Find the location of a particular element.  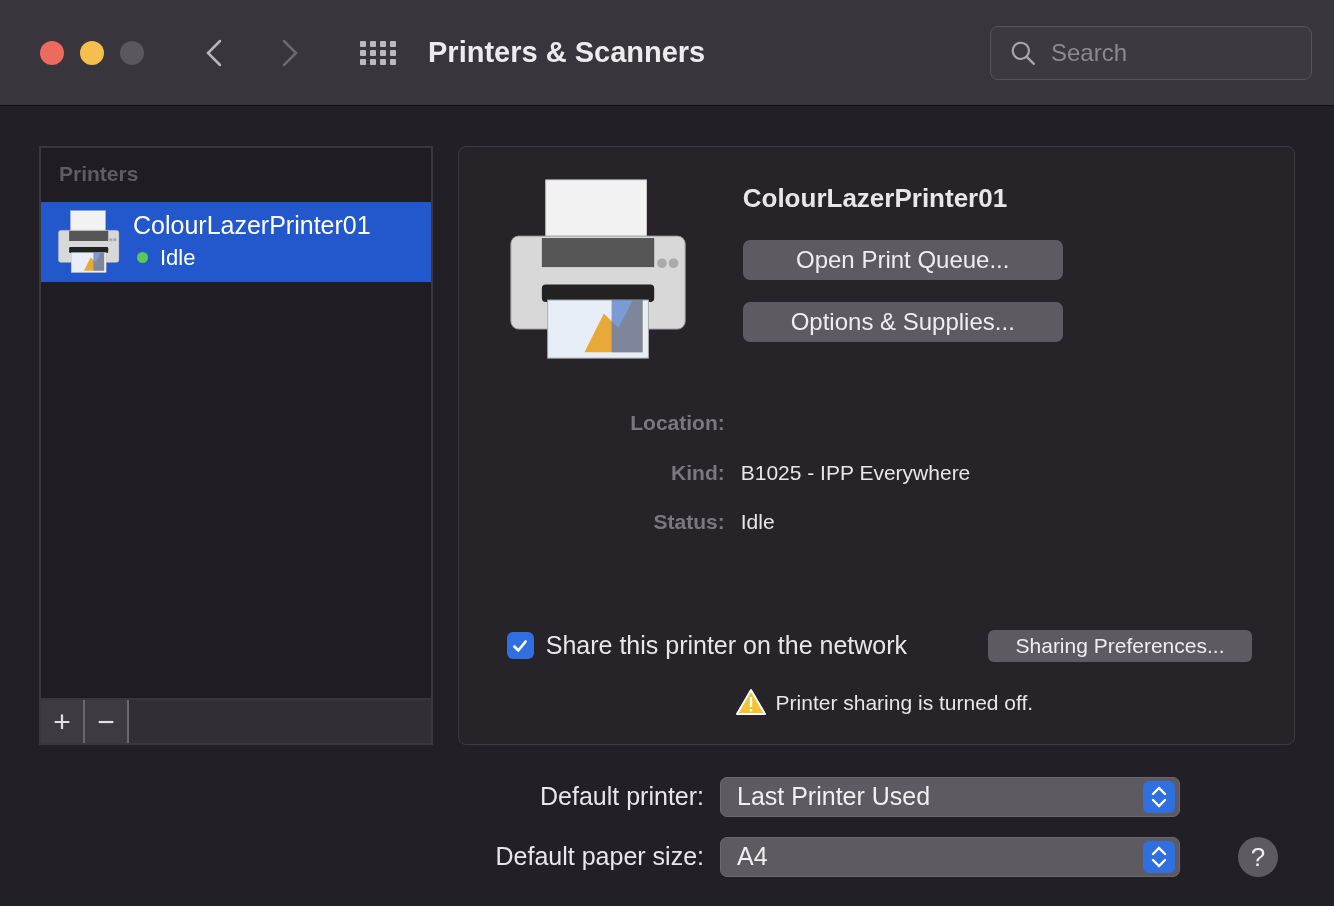

window-title: Printers & Scanners is located at coordinates (567, 52).